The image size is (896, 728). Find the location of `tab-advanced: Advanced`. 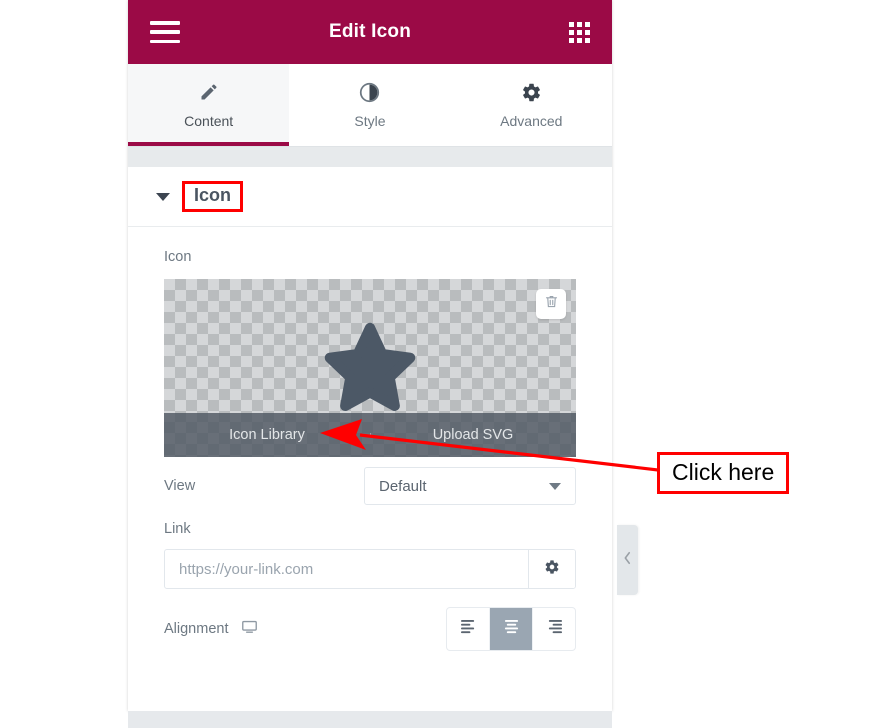

tab-advanced: Advanced is located at coordinates (531, 105).